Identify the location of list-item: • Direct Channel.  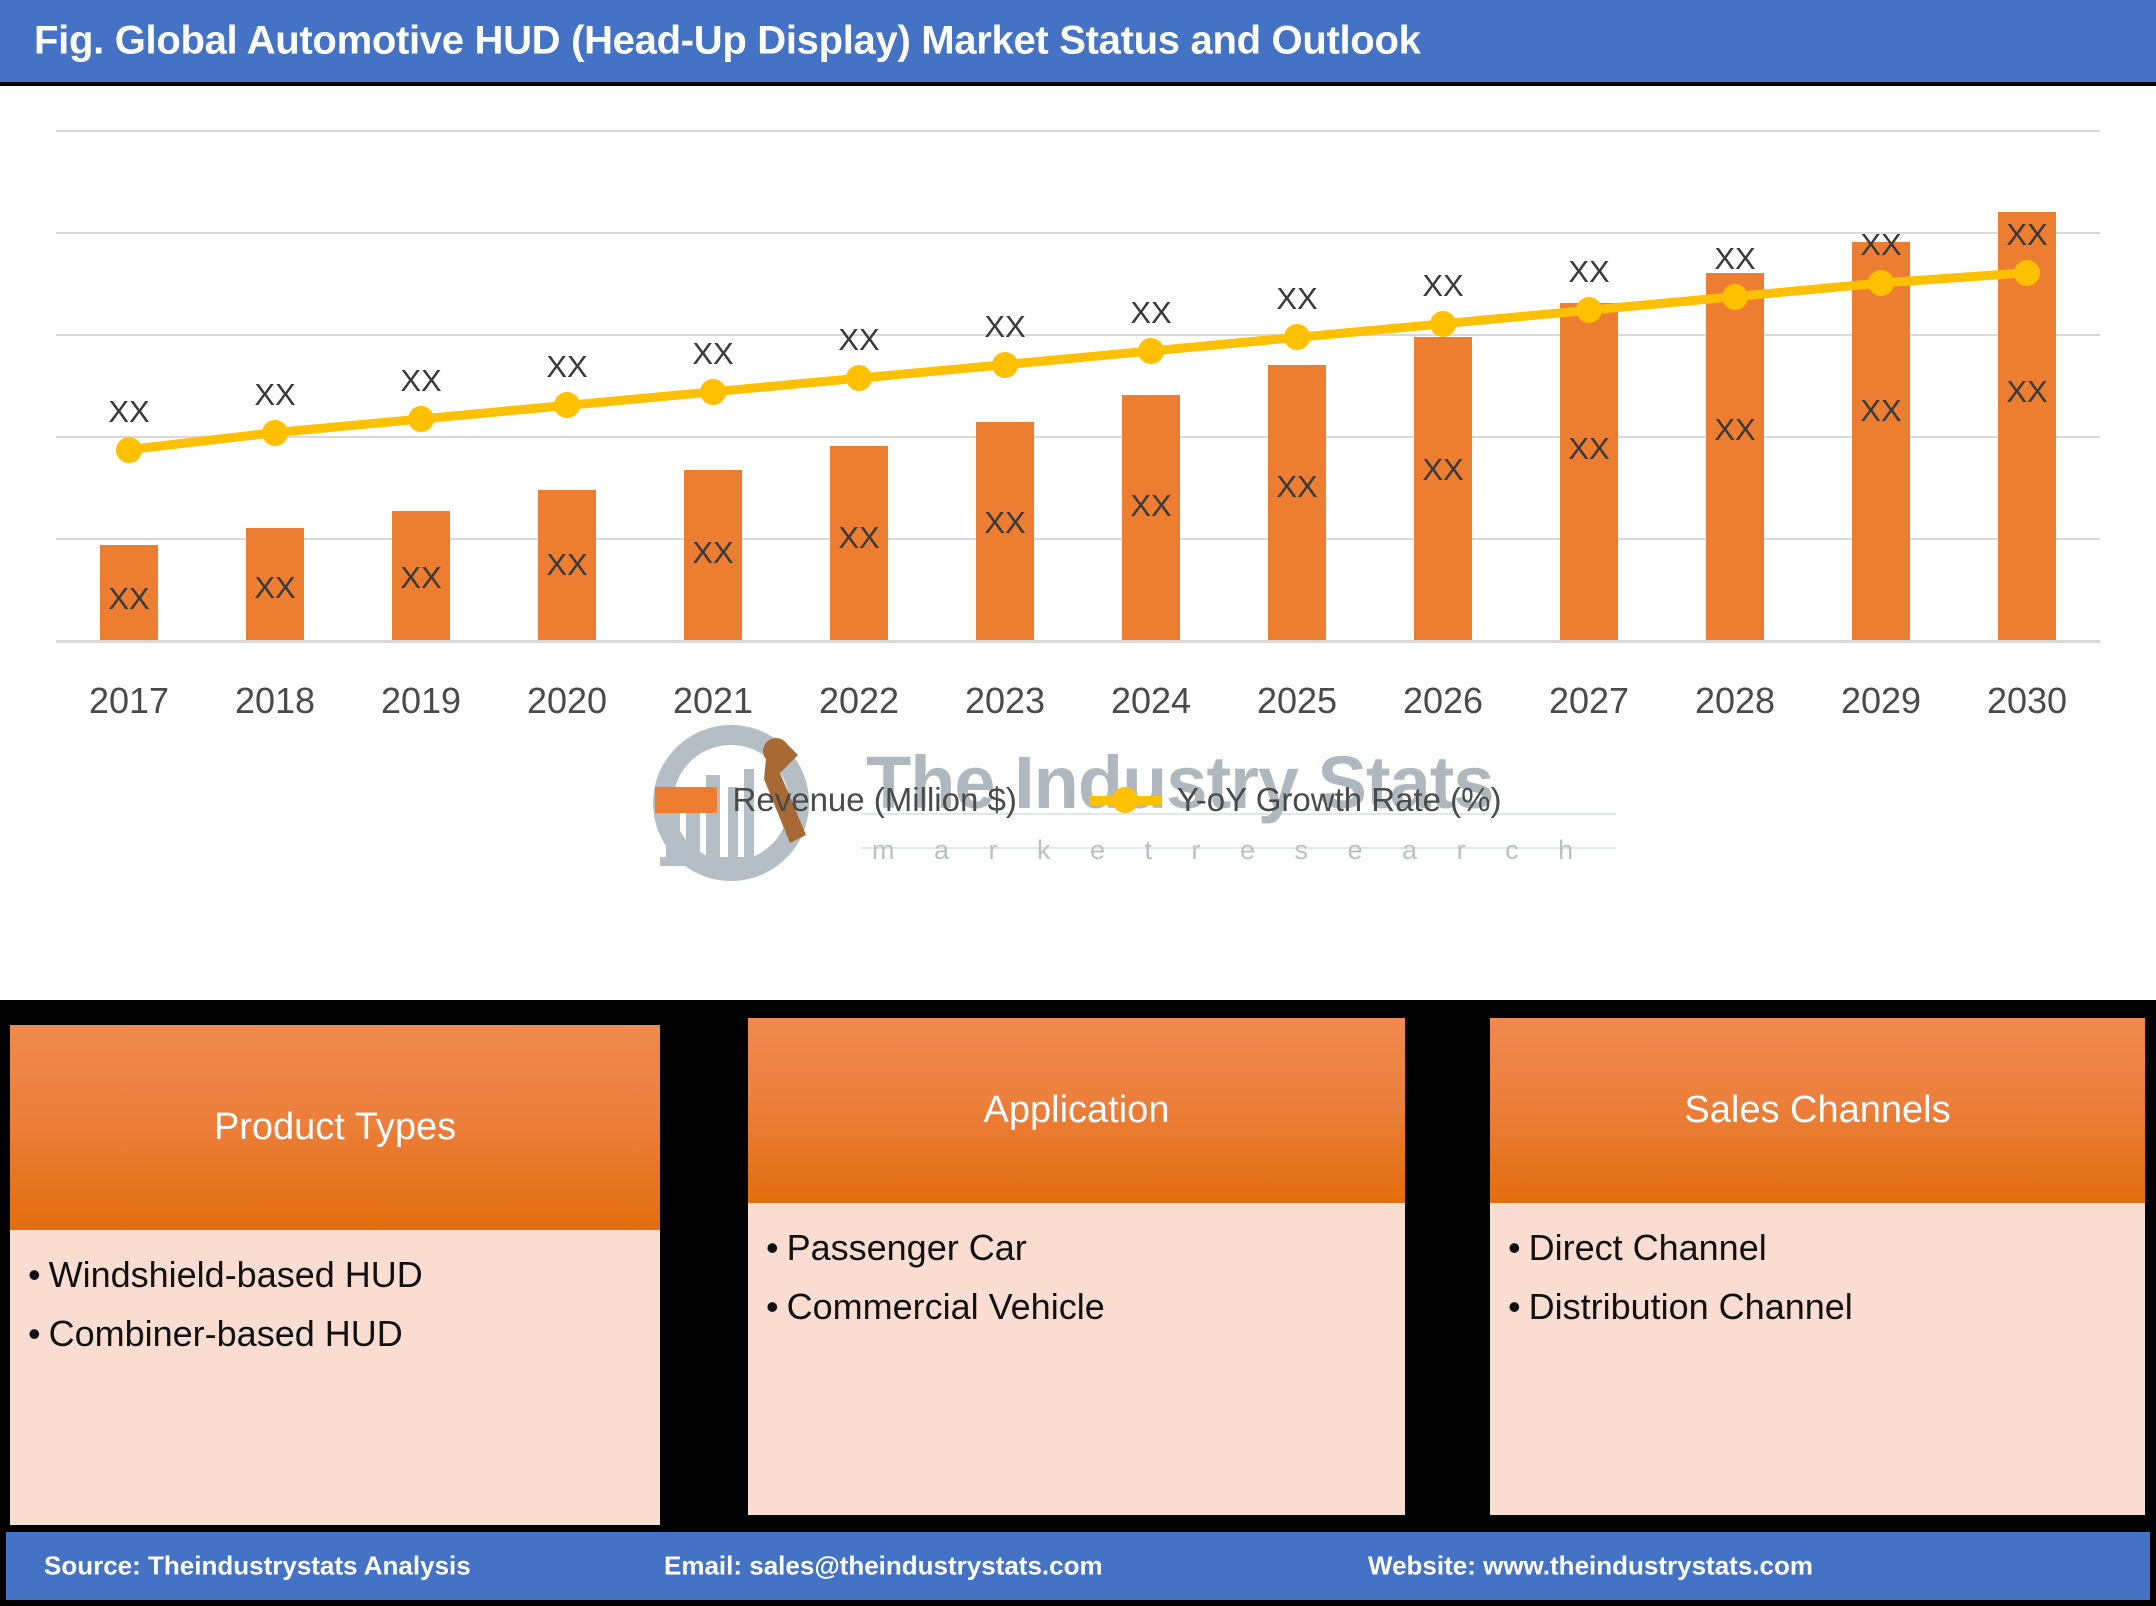
(1817, 1247).